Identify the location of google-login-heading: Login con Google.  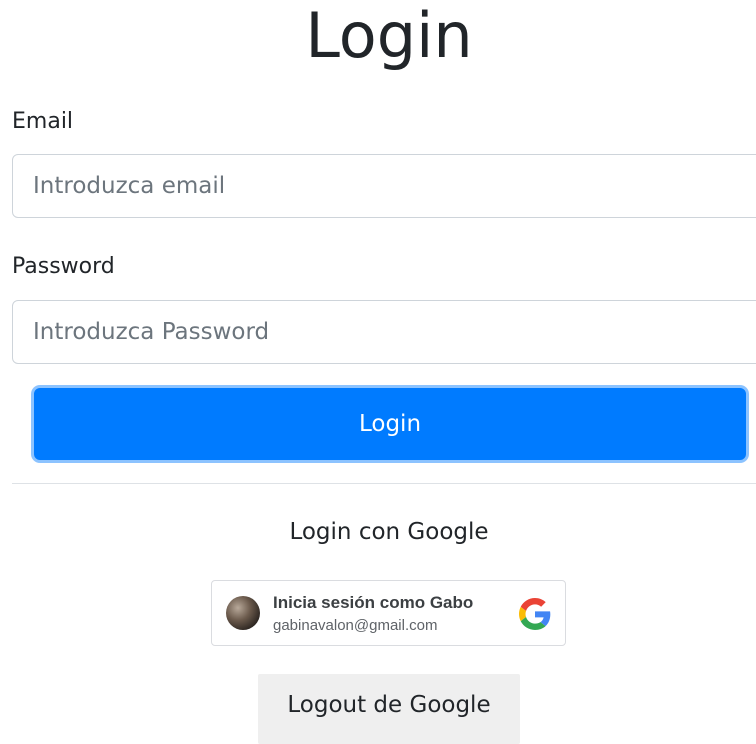
(389, 532).